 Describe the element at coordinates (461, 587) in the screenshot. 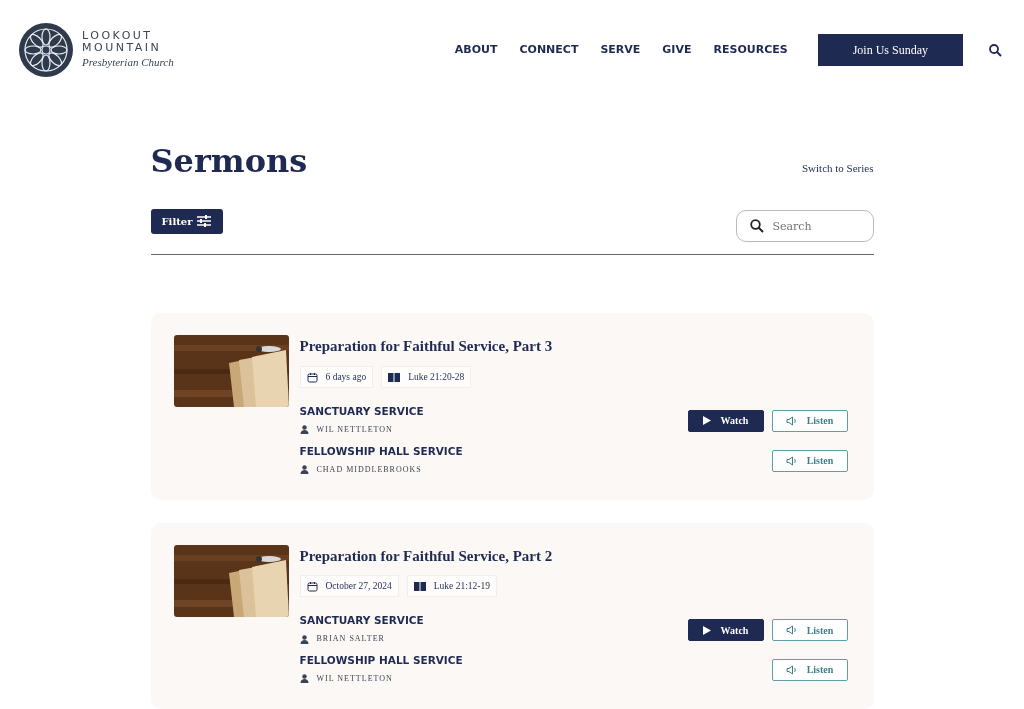

I see `scripture-passage: Luke 21:12-19` at that location.